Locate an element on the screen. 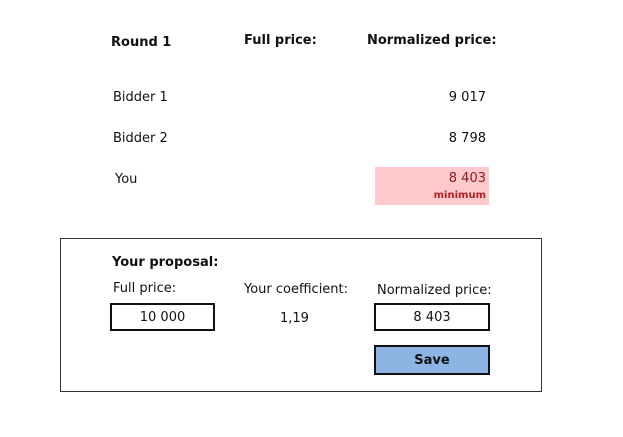  minimum-badge: minimum is located at coordinates (459, 195).